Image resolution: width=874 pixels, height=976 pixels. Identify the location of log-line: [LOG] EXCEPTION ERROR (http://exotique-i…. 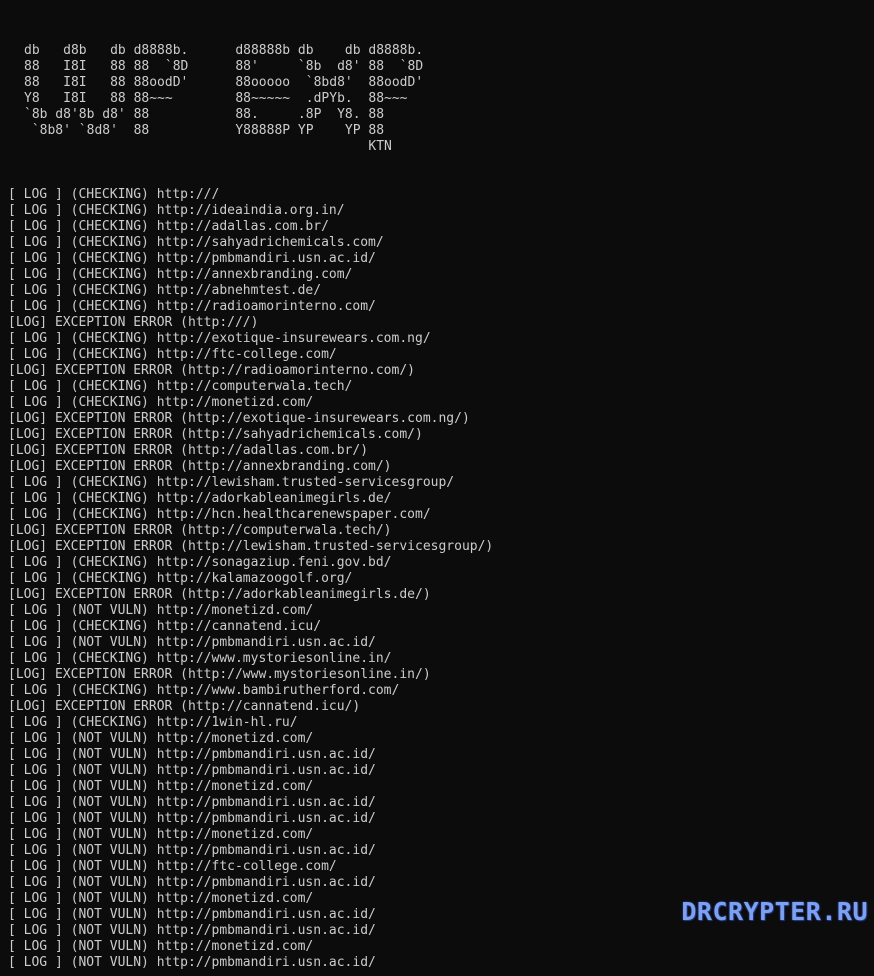
(239, 418).